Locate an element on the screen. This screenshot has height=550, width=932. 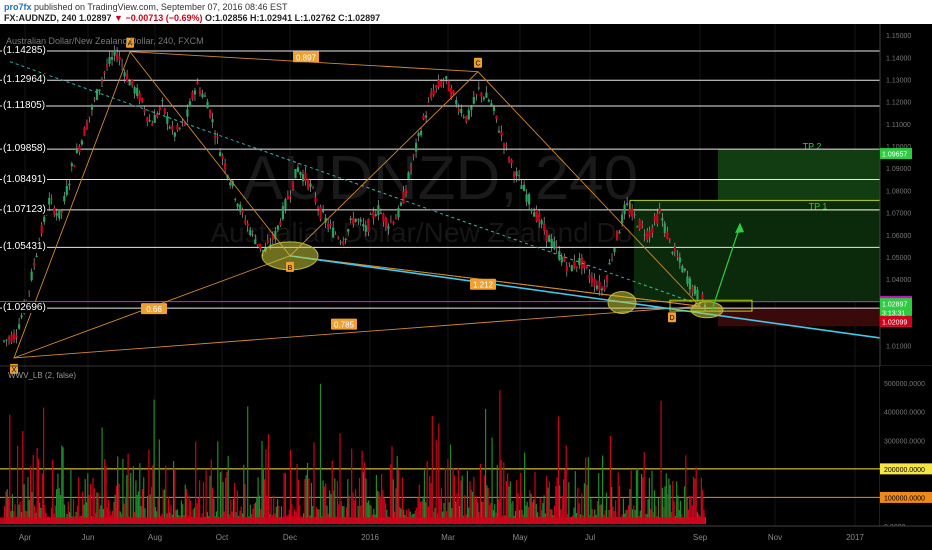
price-tick: 1.12000 is located at coordinates (898, 103).